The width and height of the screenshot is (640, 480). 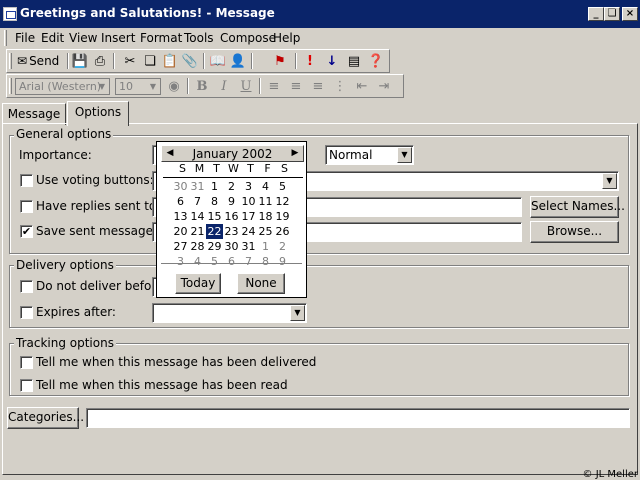 What do you see at coordinates (190, 61) in the screenshot?
I see `attach-icon: 📎` at bounding box center [190, 61].